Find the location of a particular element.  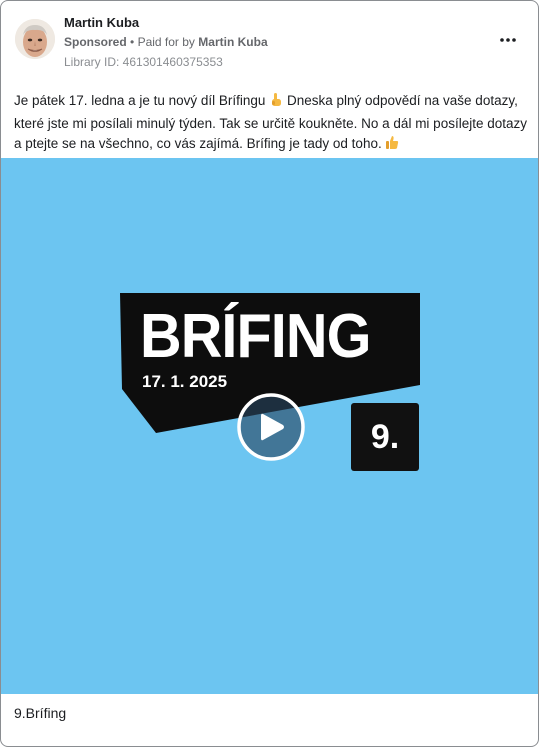

paid-for-prefix: Paid for by is located at coordinates (166, 42).